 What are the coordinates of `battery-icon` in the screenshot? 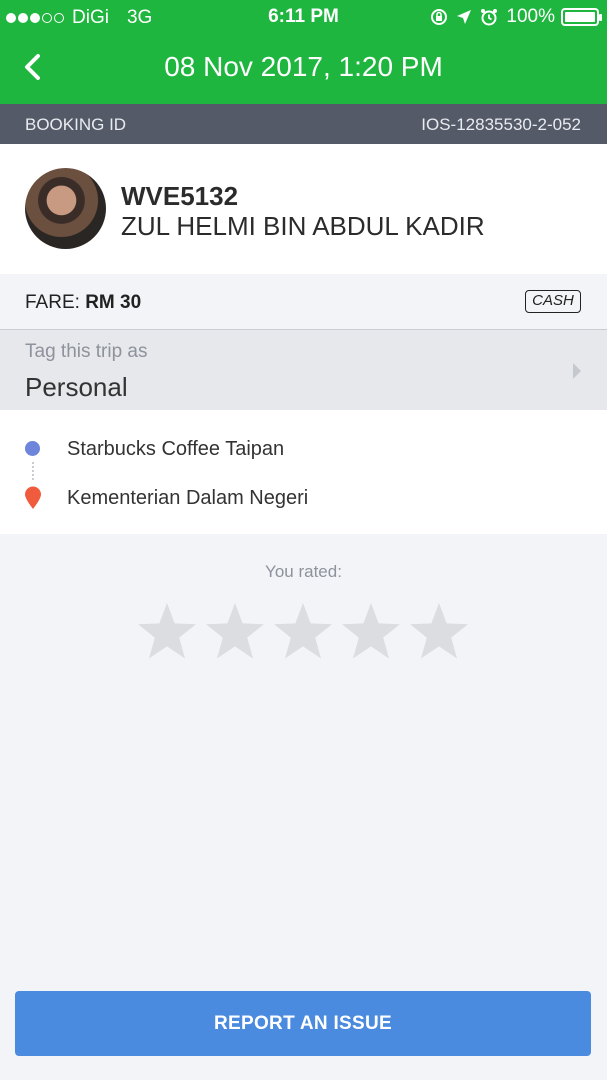 It's located at (581, 17).